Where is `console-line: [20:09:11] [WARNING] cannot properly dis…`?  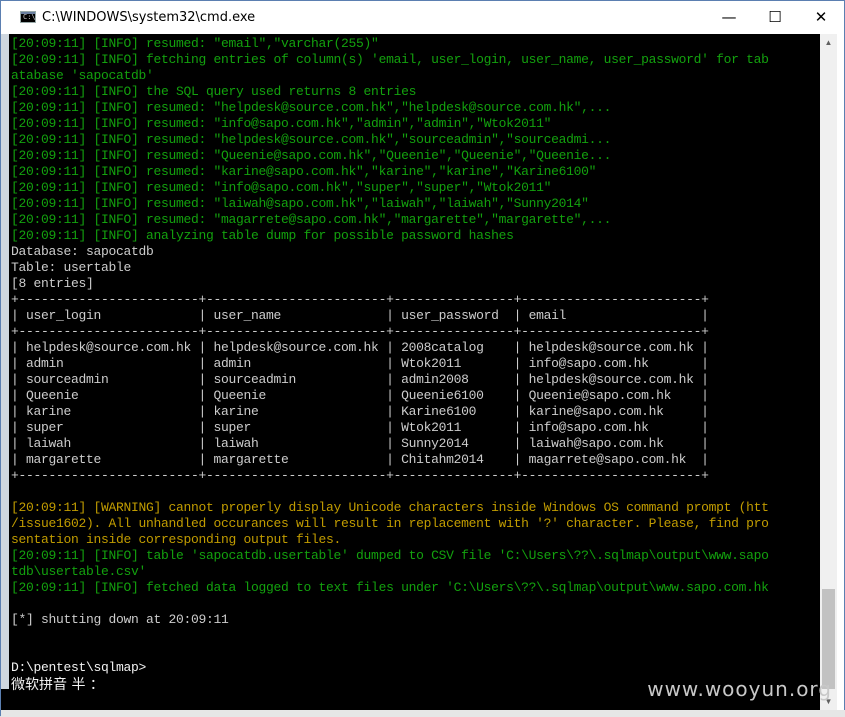 console-line: [20:09:11] [WARNING] cannot properly dis… is located at coordinates (390, 507).